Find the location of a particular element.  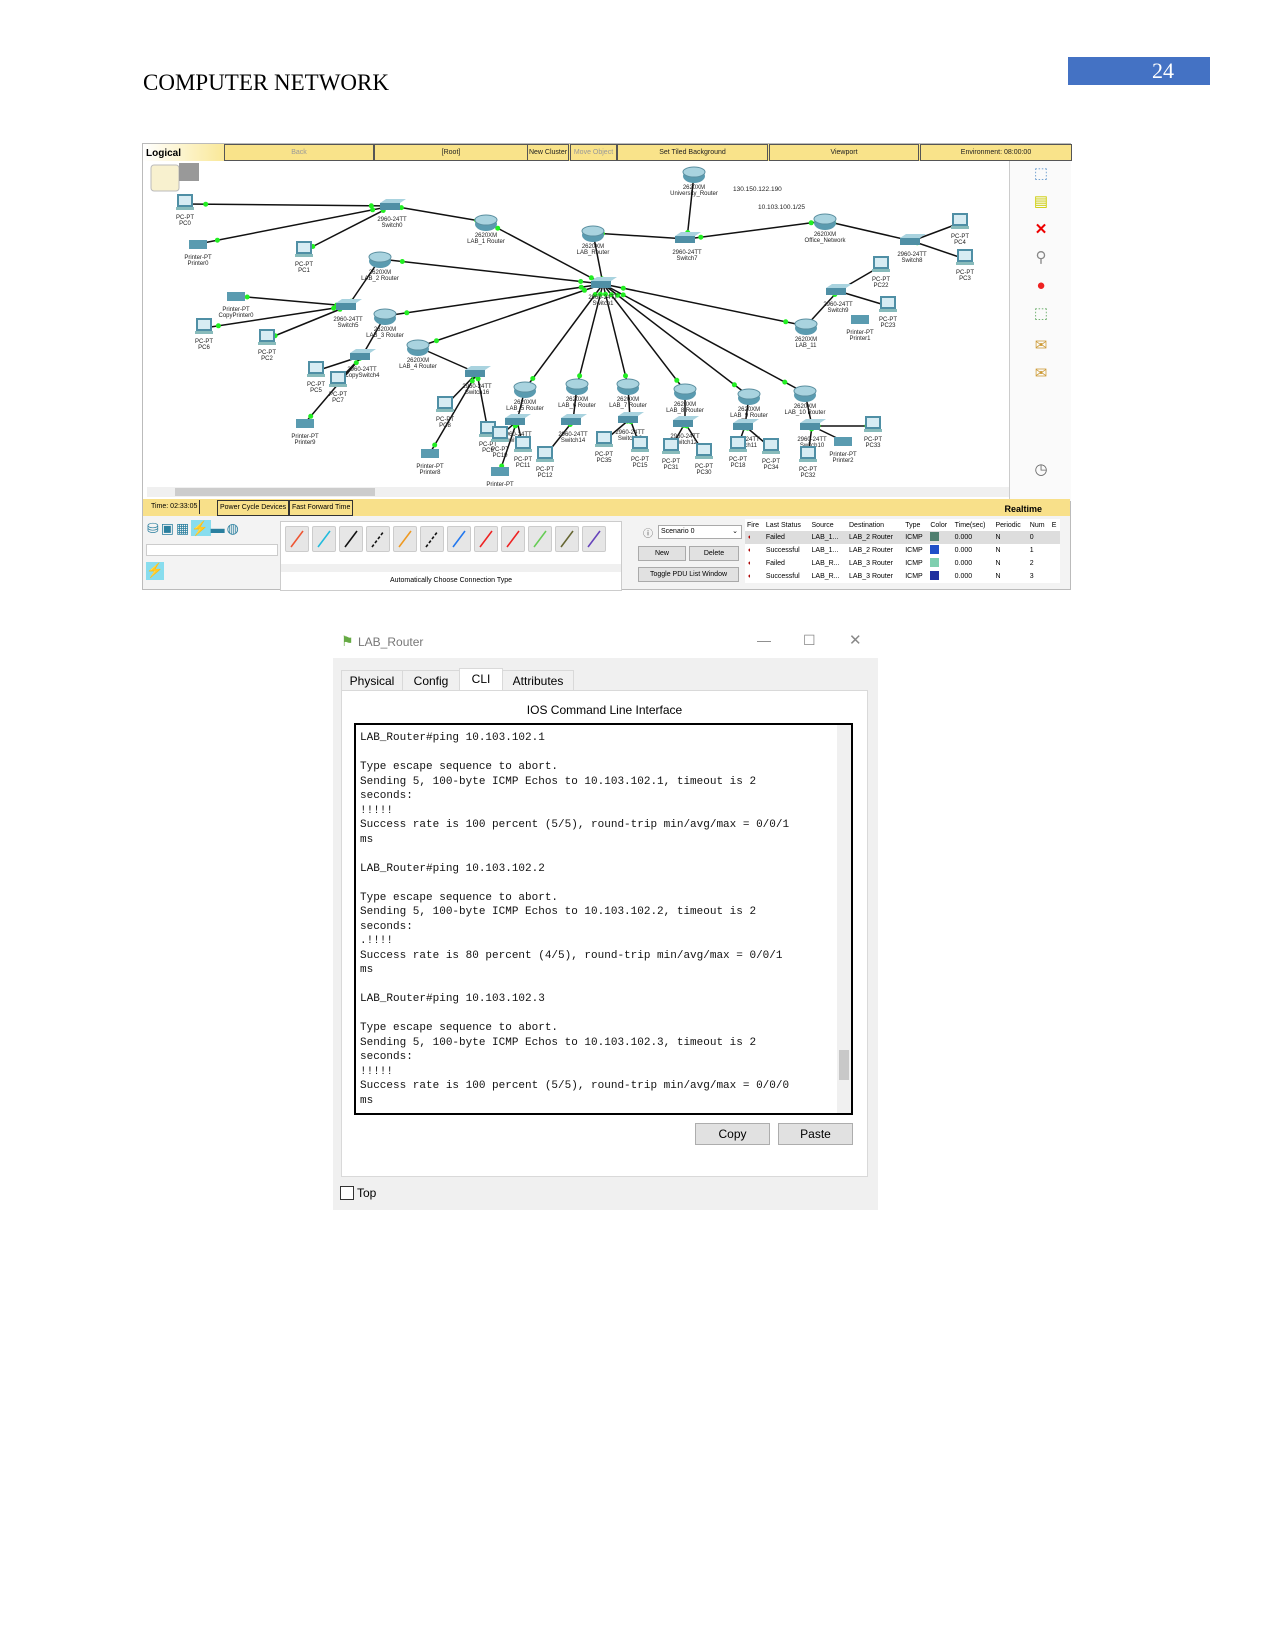

device-category-icons: ⛁▣▦⚡▬◍ is located at coordinates (194, 528).